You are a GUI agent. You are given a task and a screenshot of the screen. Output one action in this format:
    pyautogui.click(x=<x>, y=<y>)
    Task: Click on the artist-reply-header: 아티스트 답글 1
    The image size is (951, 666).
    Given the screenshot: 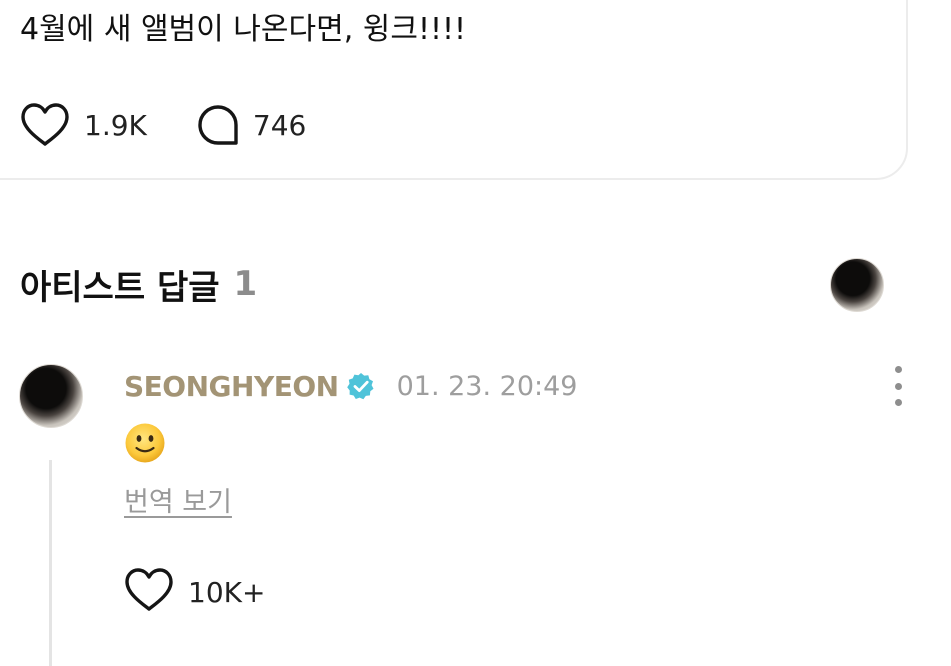 What is the action you would take?
    pyautogui.click(x=138, y=284)
    